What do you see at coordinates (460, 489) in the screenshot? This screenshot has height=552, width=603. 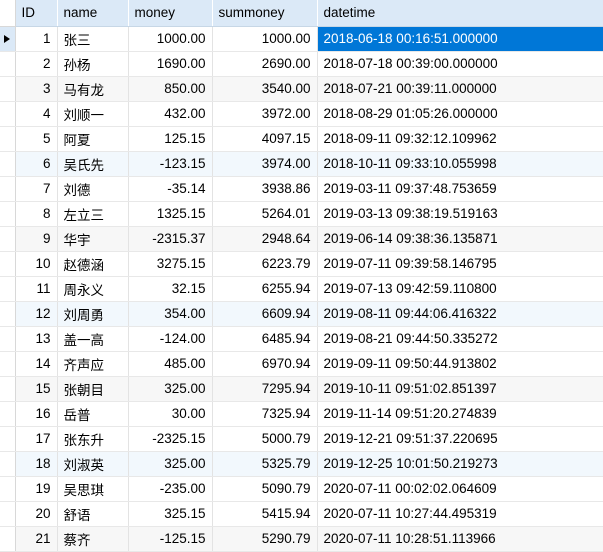 I see `cell-datetime: 2020-07-11 00:02:02.064609` at bounding box center [460, 489].